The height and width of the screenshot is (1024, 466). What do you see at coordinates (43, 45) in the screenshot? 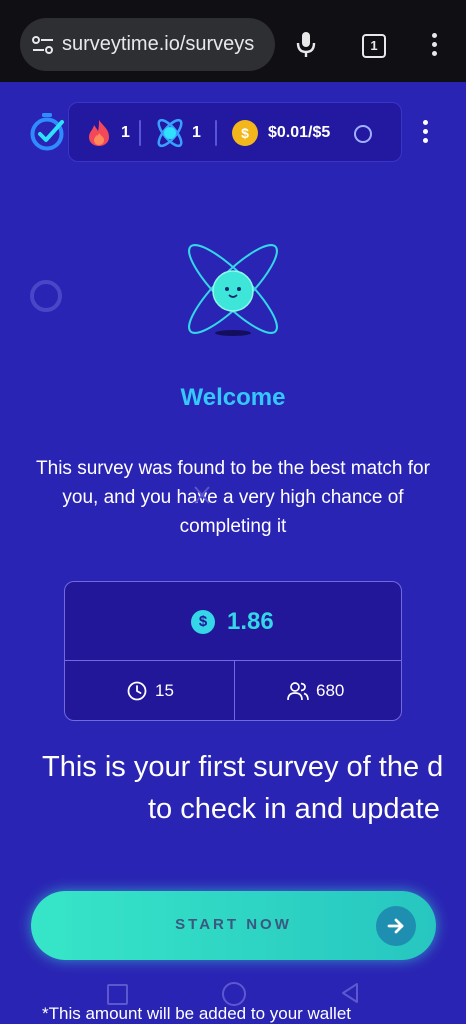
I see `tune-icon` at bounding box center [43, 45].